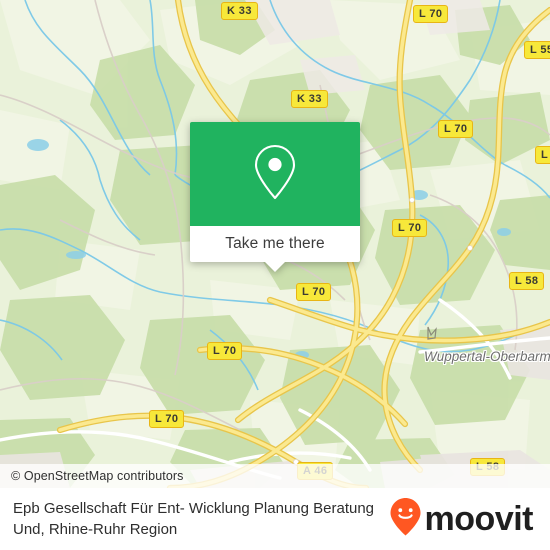 This screenshot has height=550, width=550. I want to click on moovit-logo: moovit, so click(462, 519).